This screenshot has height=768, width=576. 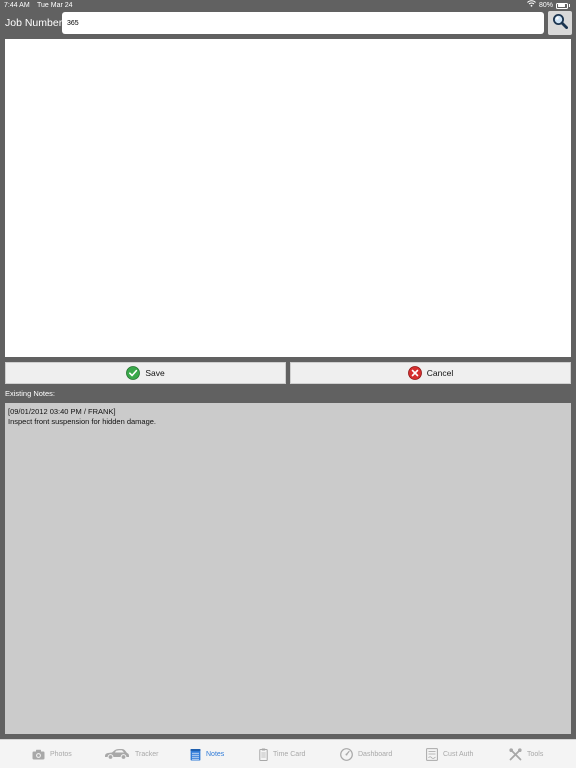 I want to click on note-entry-header: [09/01/2012 03:40 PM / FRANK], so click(x=62, y=411).